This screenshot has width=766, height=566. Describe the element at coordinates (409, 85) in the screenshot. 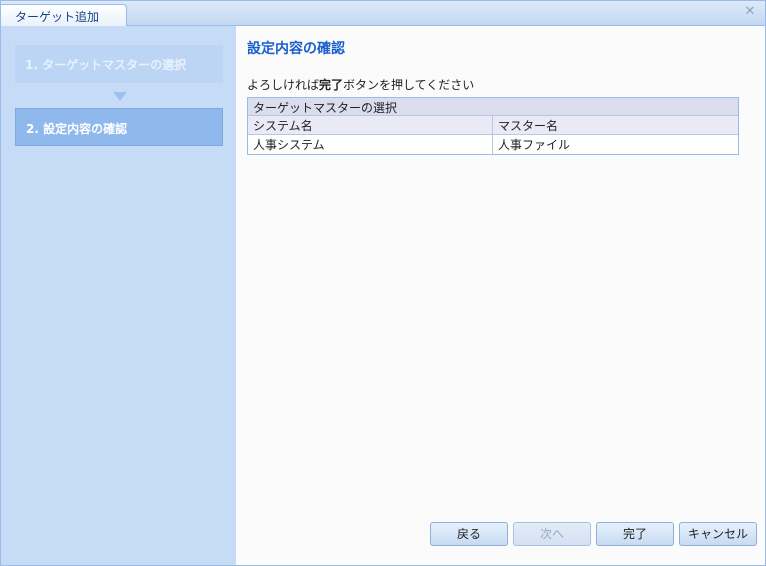

I see `instruction-post: ボタンを押してください` at that location.